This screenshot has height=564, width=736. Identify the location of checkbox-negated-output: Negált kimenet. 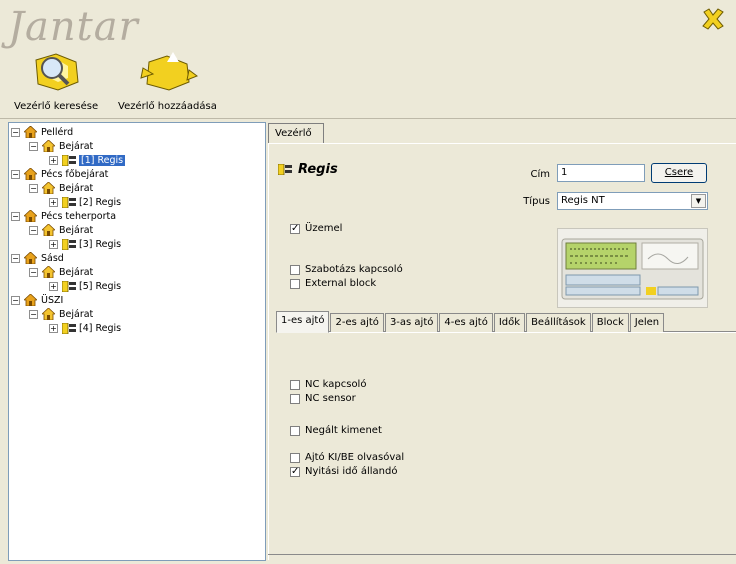
(336, 430).